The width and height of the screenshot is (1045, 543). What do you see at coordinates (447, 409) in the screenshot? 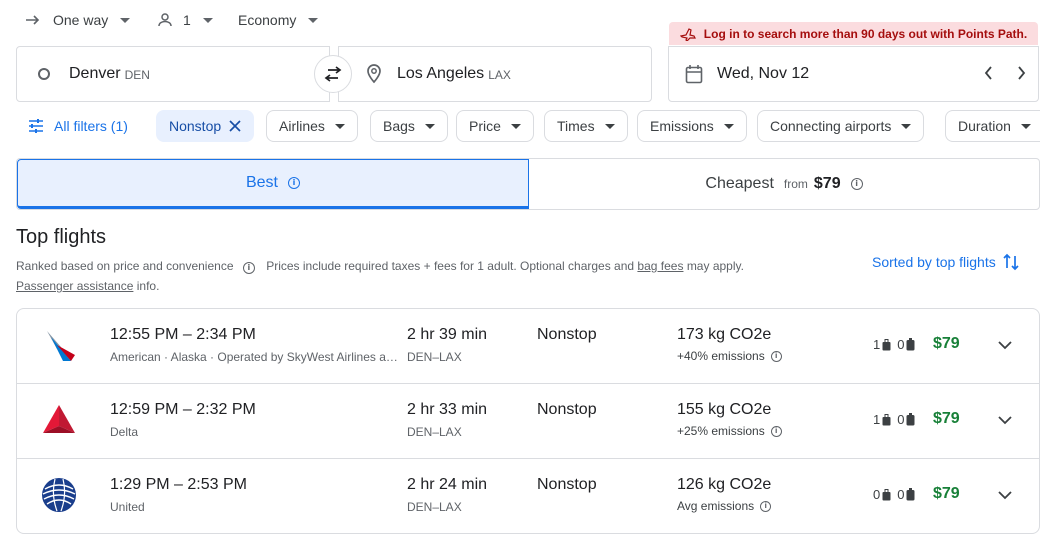
I see `flight-duration: 2 hr 33 min` at bounding box center [447, 409].